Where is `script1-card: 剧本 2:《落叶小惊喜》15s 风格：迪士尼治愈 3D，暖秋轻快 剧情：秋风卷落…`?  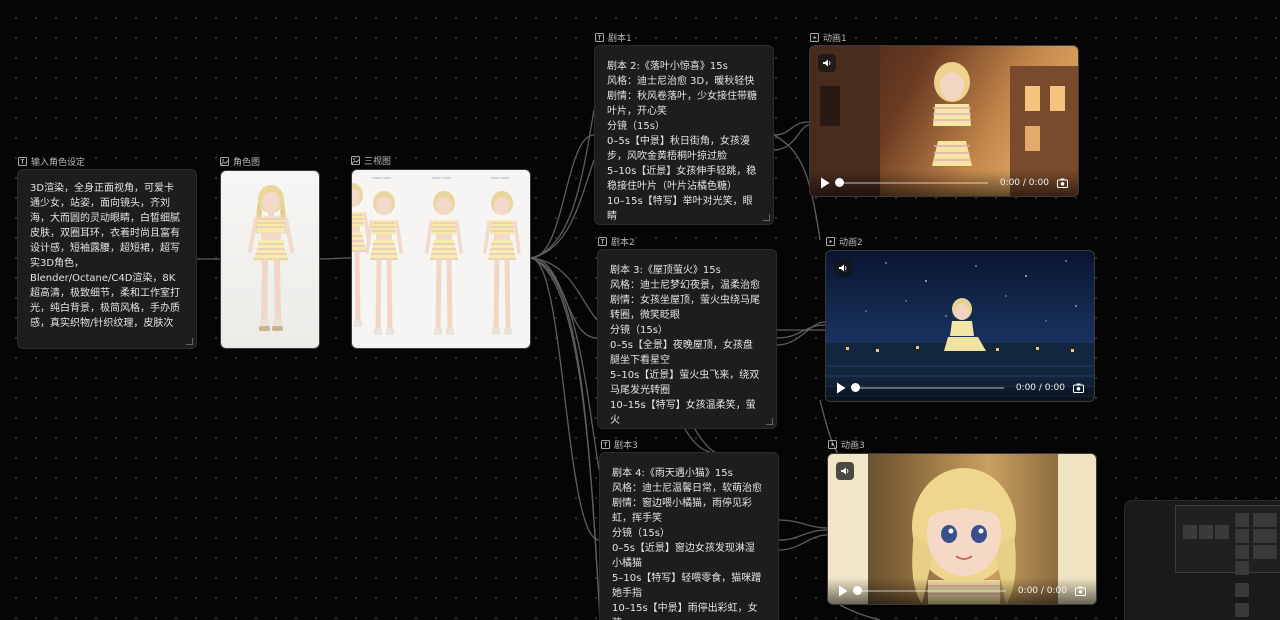 script1-card: 剧本 2:《落叶小惊喜》15s 风格：迪士尼治愈 3D，暖秋轻快 剧情：秋风卷落… is located at coordinates (684, 135).